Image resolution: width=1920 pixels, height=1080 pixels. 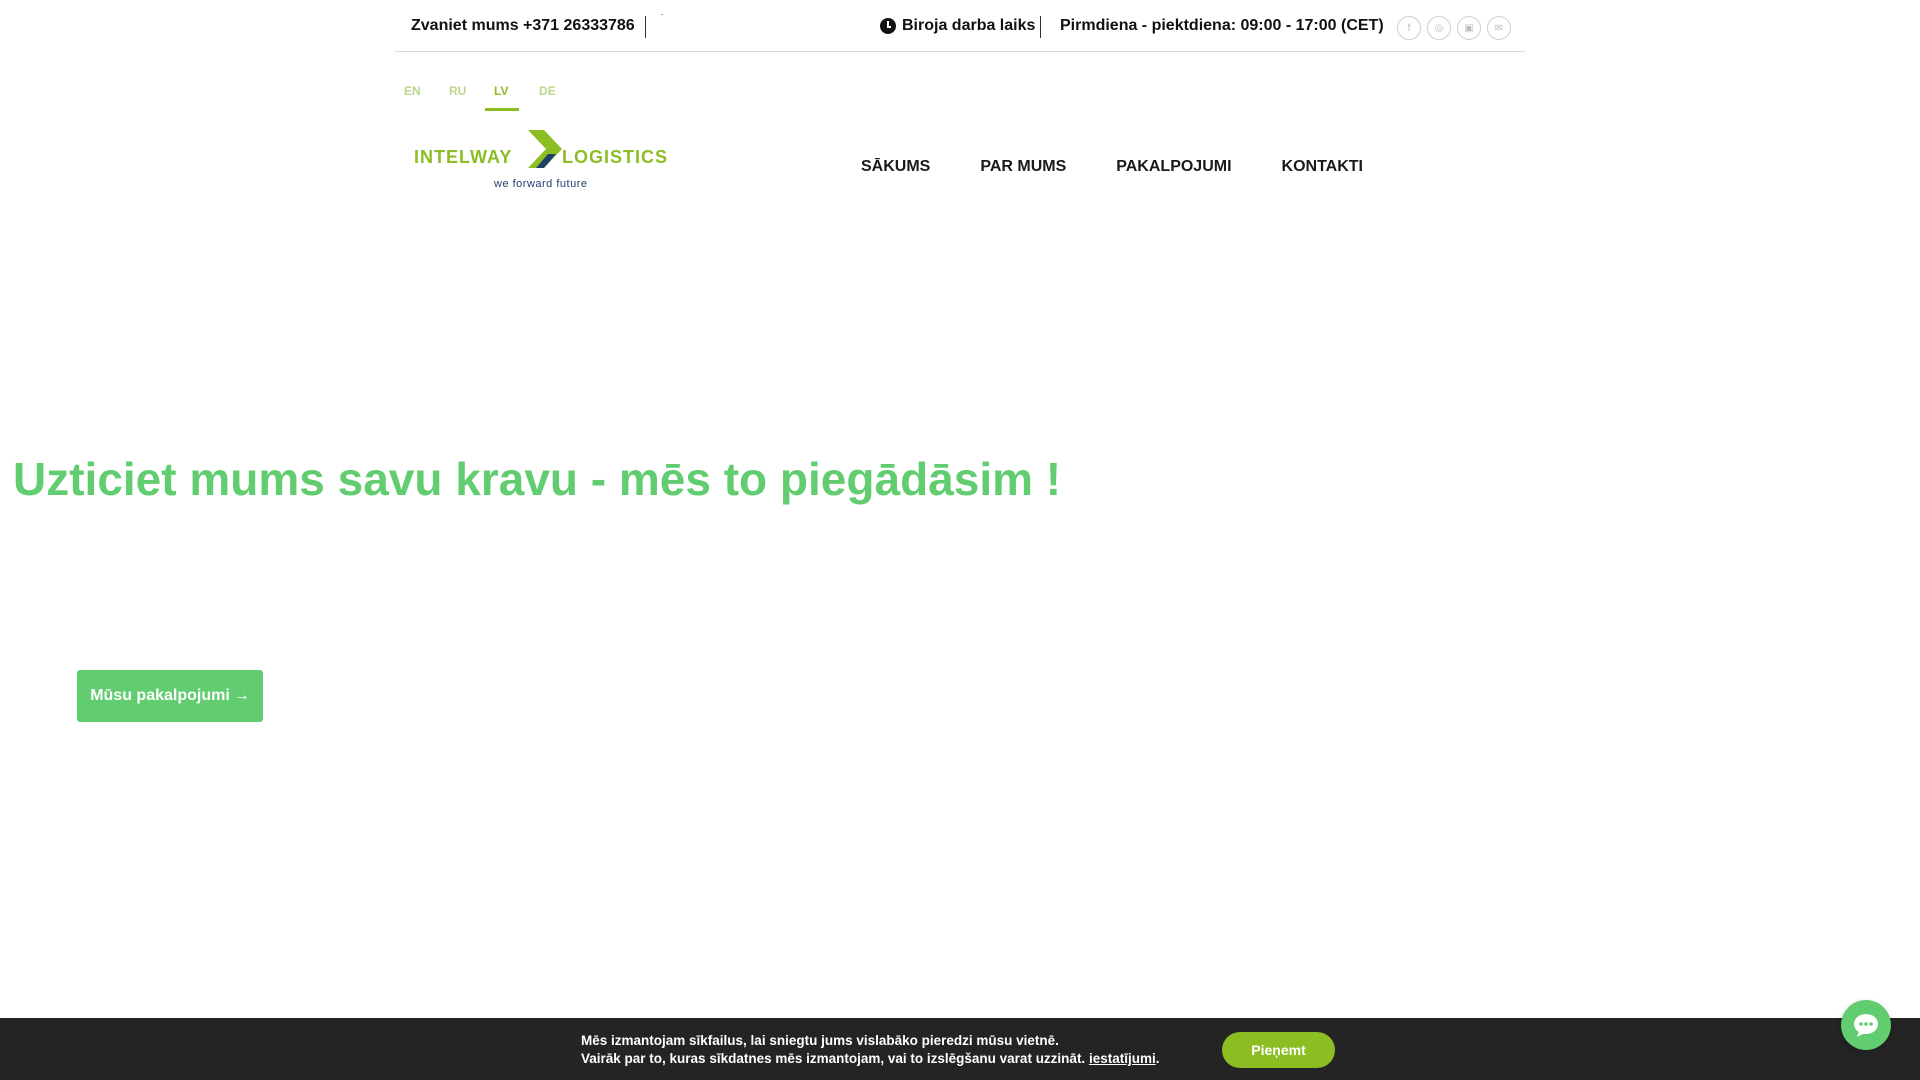 I want to click on arrow-right-icon: →, so click(x=241, y=695).